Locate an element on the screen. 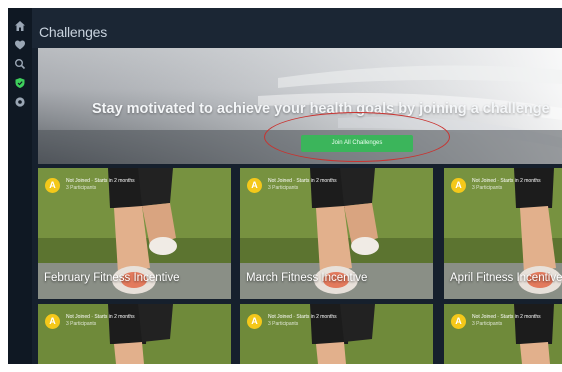 This screenshot has width=562, height=372. card-title: February Fitness Incentive is located at coordinates (112, 278).